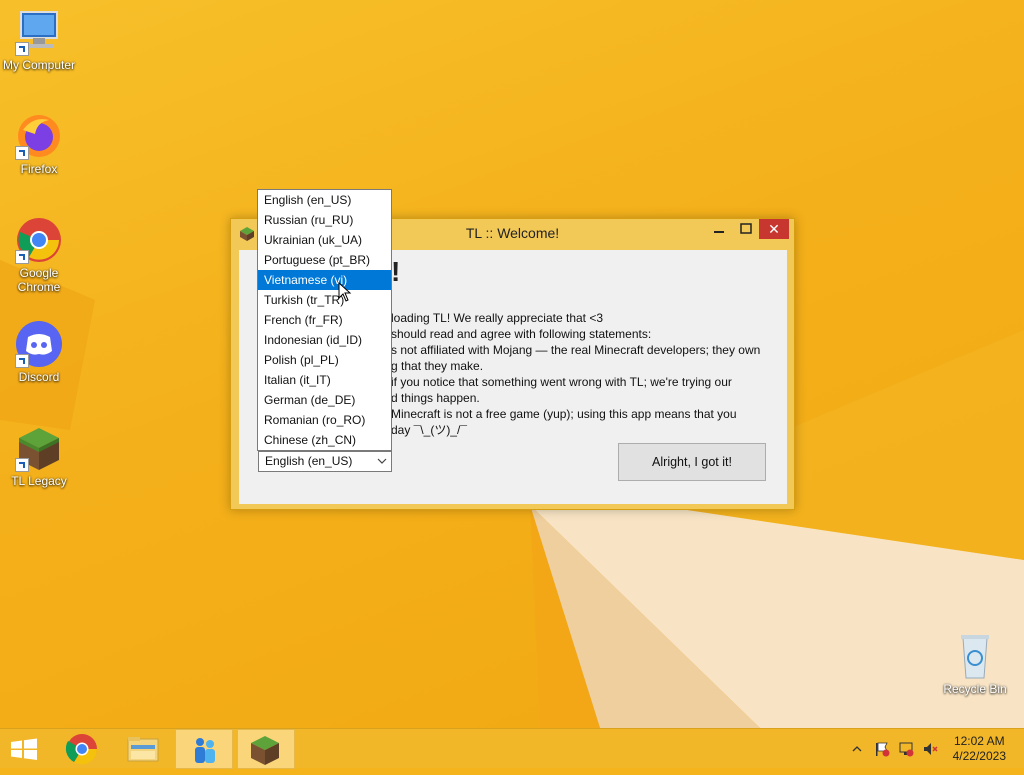  Describe the element at coordinates (979, 741) in the screenshot. I see `clock-time: 12:02 AM` at that location.